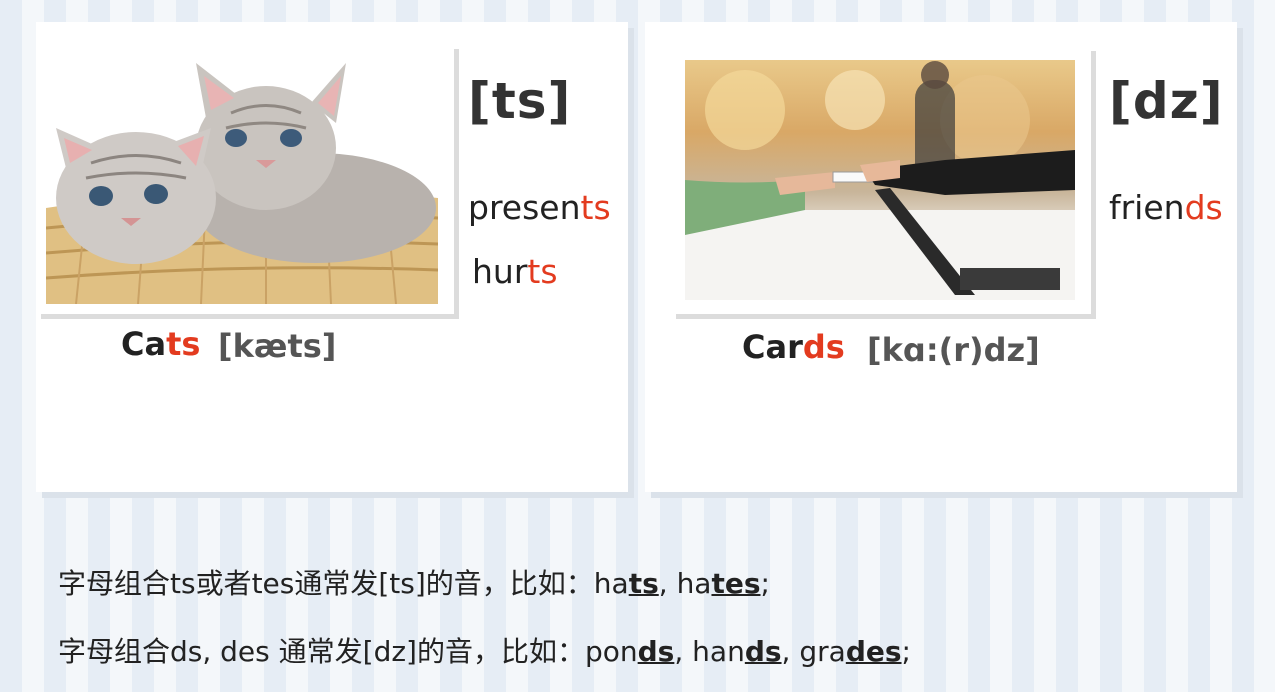 The width and height of the screenshot is (1275, 692). I want to click on rule-ts: 字母组合ts或者tes通常发[ts]的音，比如：hats, hates;, so click(414, 583).